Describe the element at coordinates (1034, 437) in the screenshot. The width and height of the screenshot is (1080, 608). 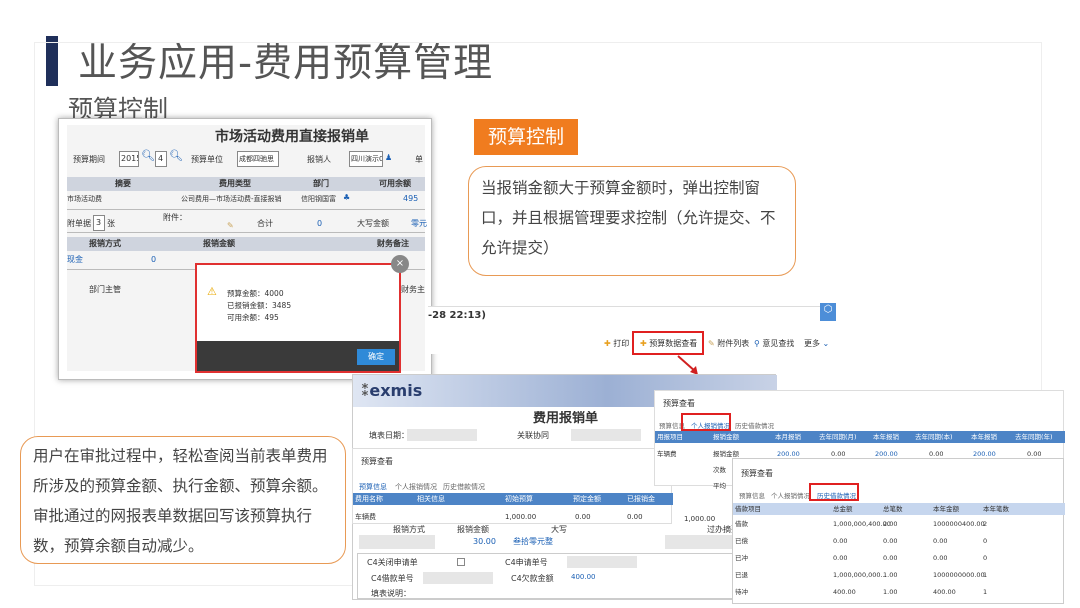
I see `panel2-col: 去年同期(年)` at that location.